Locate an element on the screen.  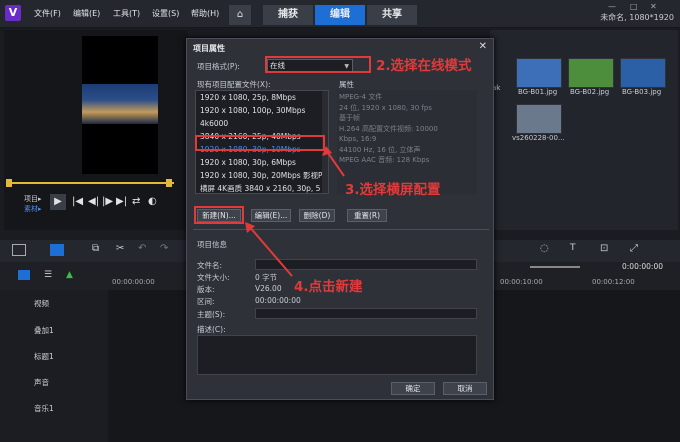
annotation-arrows is located at coordinates (295, 211).